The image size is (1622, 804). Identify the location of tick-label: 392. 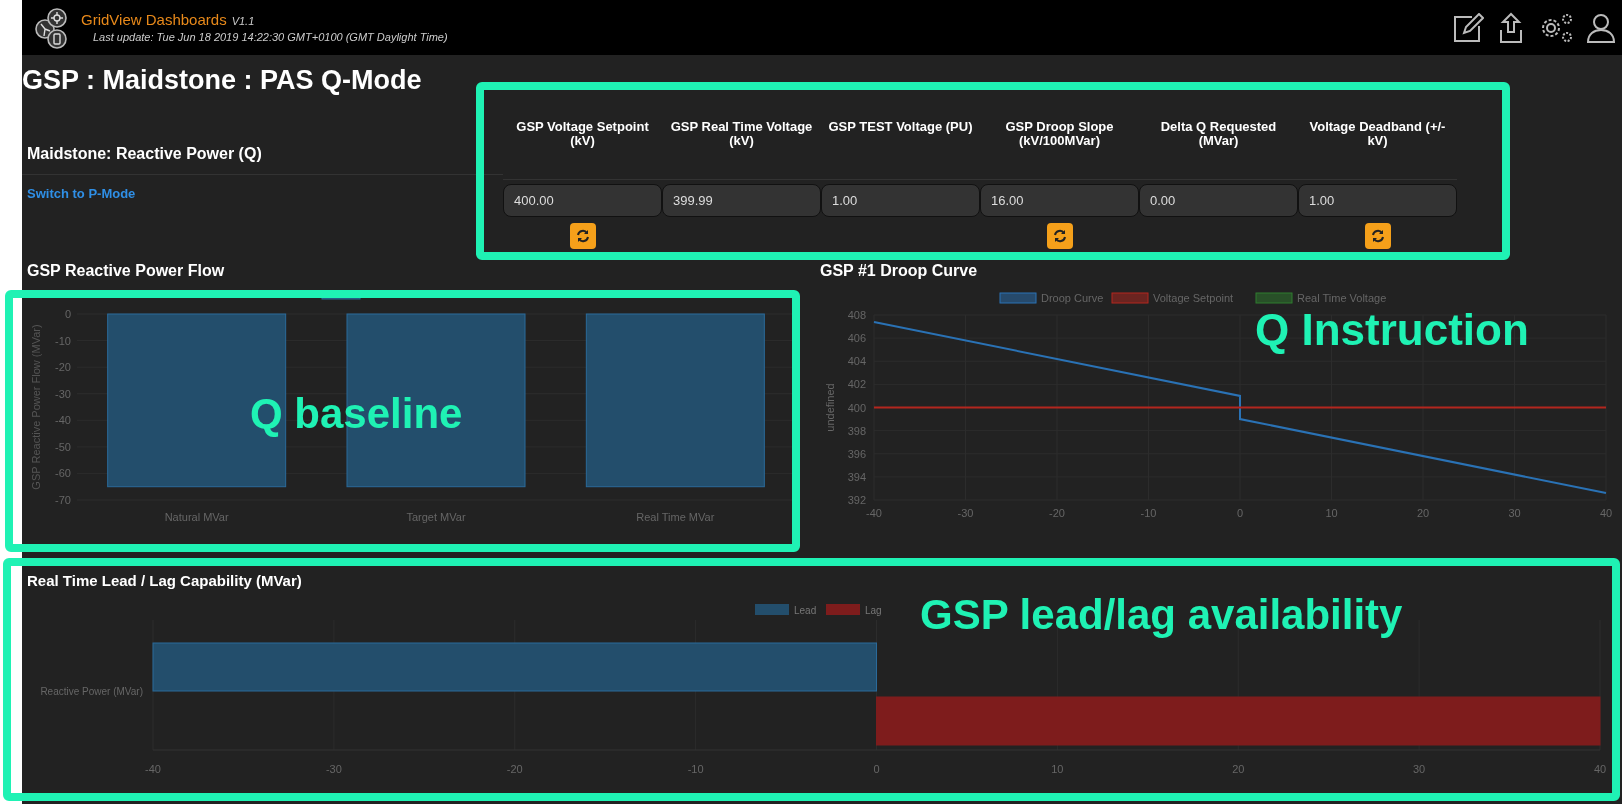
(856, 500).